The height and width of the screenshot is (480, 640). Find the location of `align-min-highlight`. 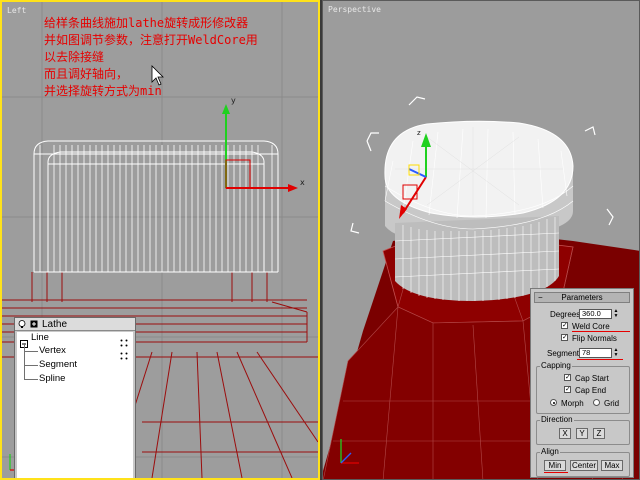

align-min-highlight is located at coordinates (556, 472).